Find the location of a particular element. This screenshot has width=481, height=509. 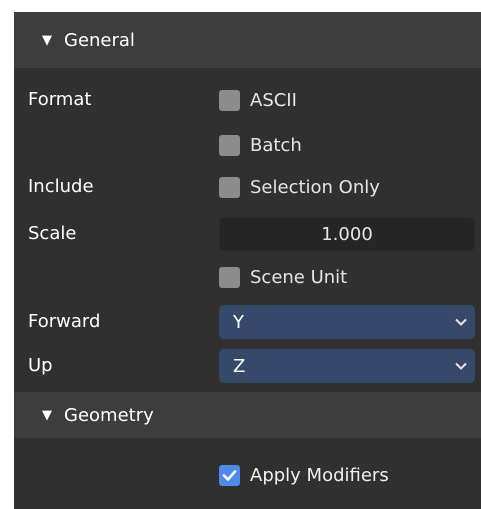

scene-unit-label: Scene Unit is located at coordinates (299, 277).